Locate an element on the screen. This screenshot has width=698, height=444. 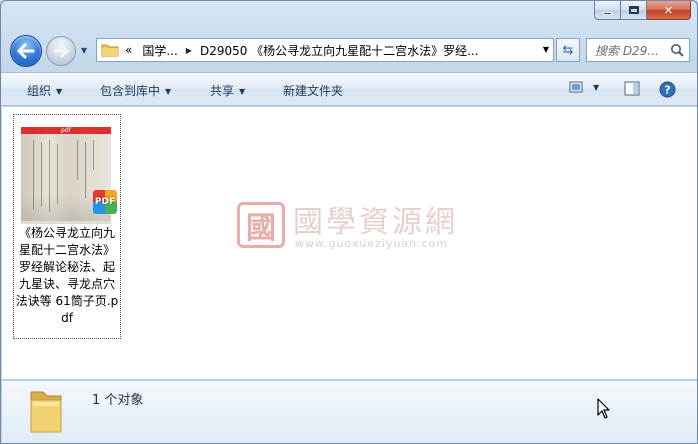
share-menu: 共享 ▼ is located at coordinates (227, 90).